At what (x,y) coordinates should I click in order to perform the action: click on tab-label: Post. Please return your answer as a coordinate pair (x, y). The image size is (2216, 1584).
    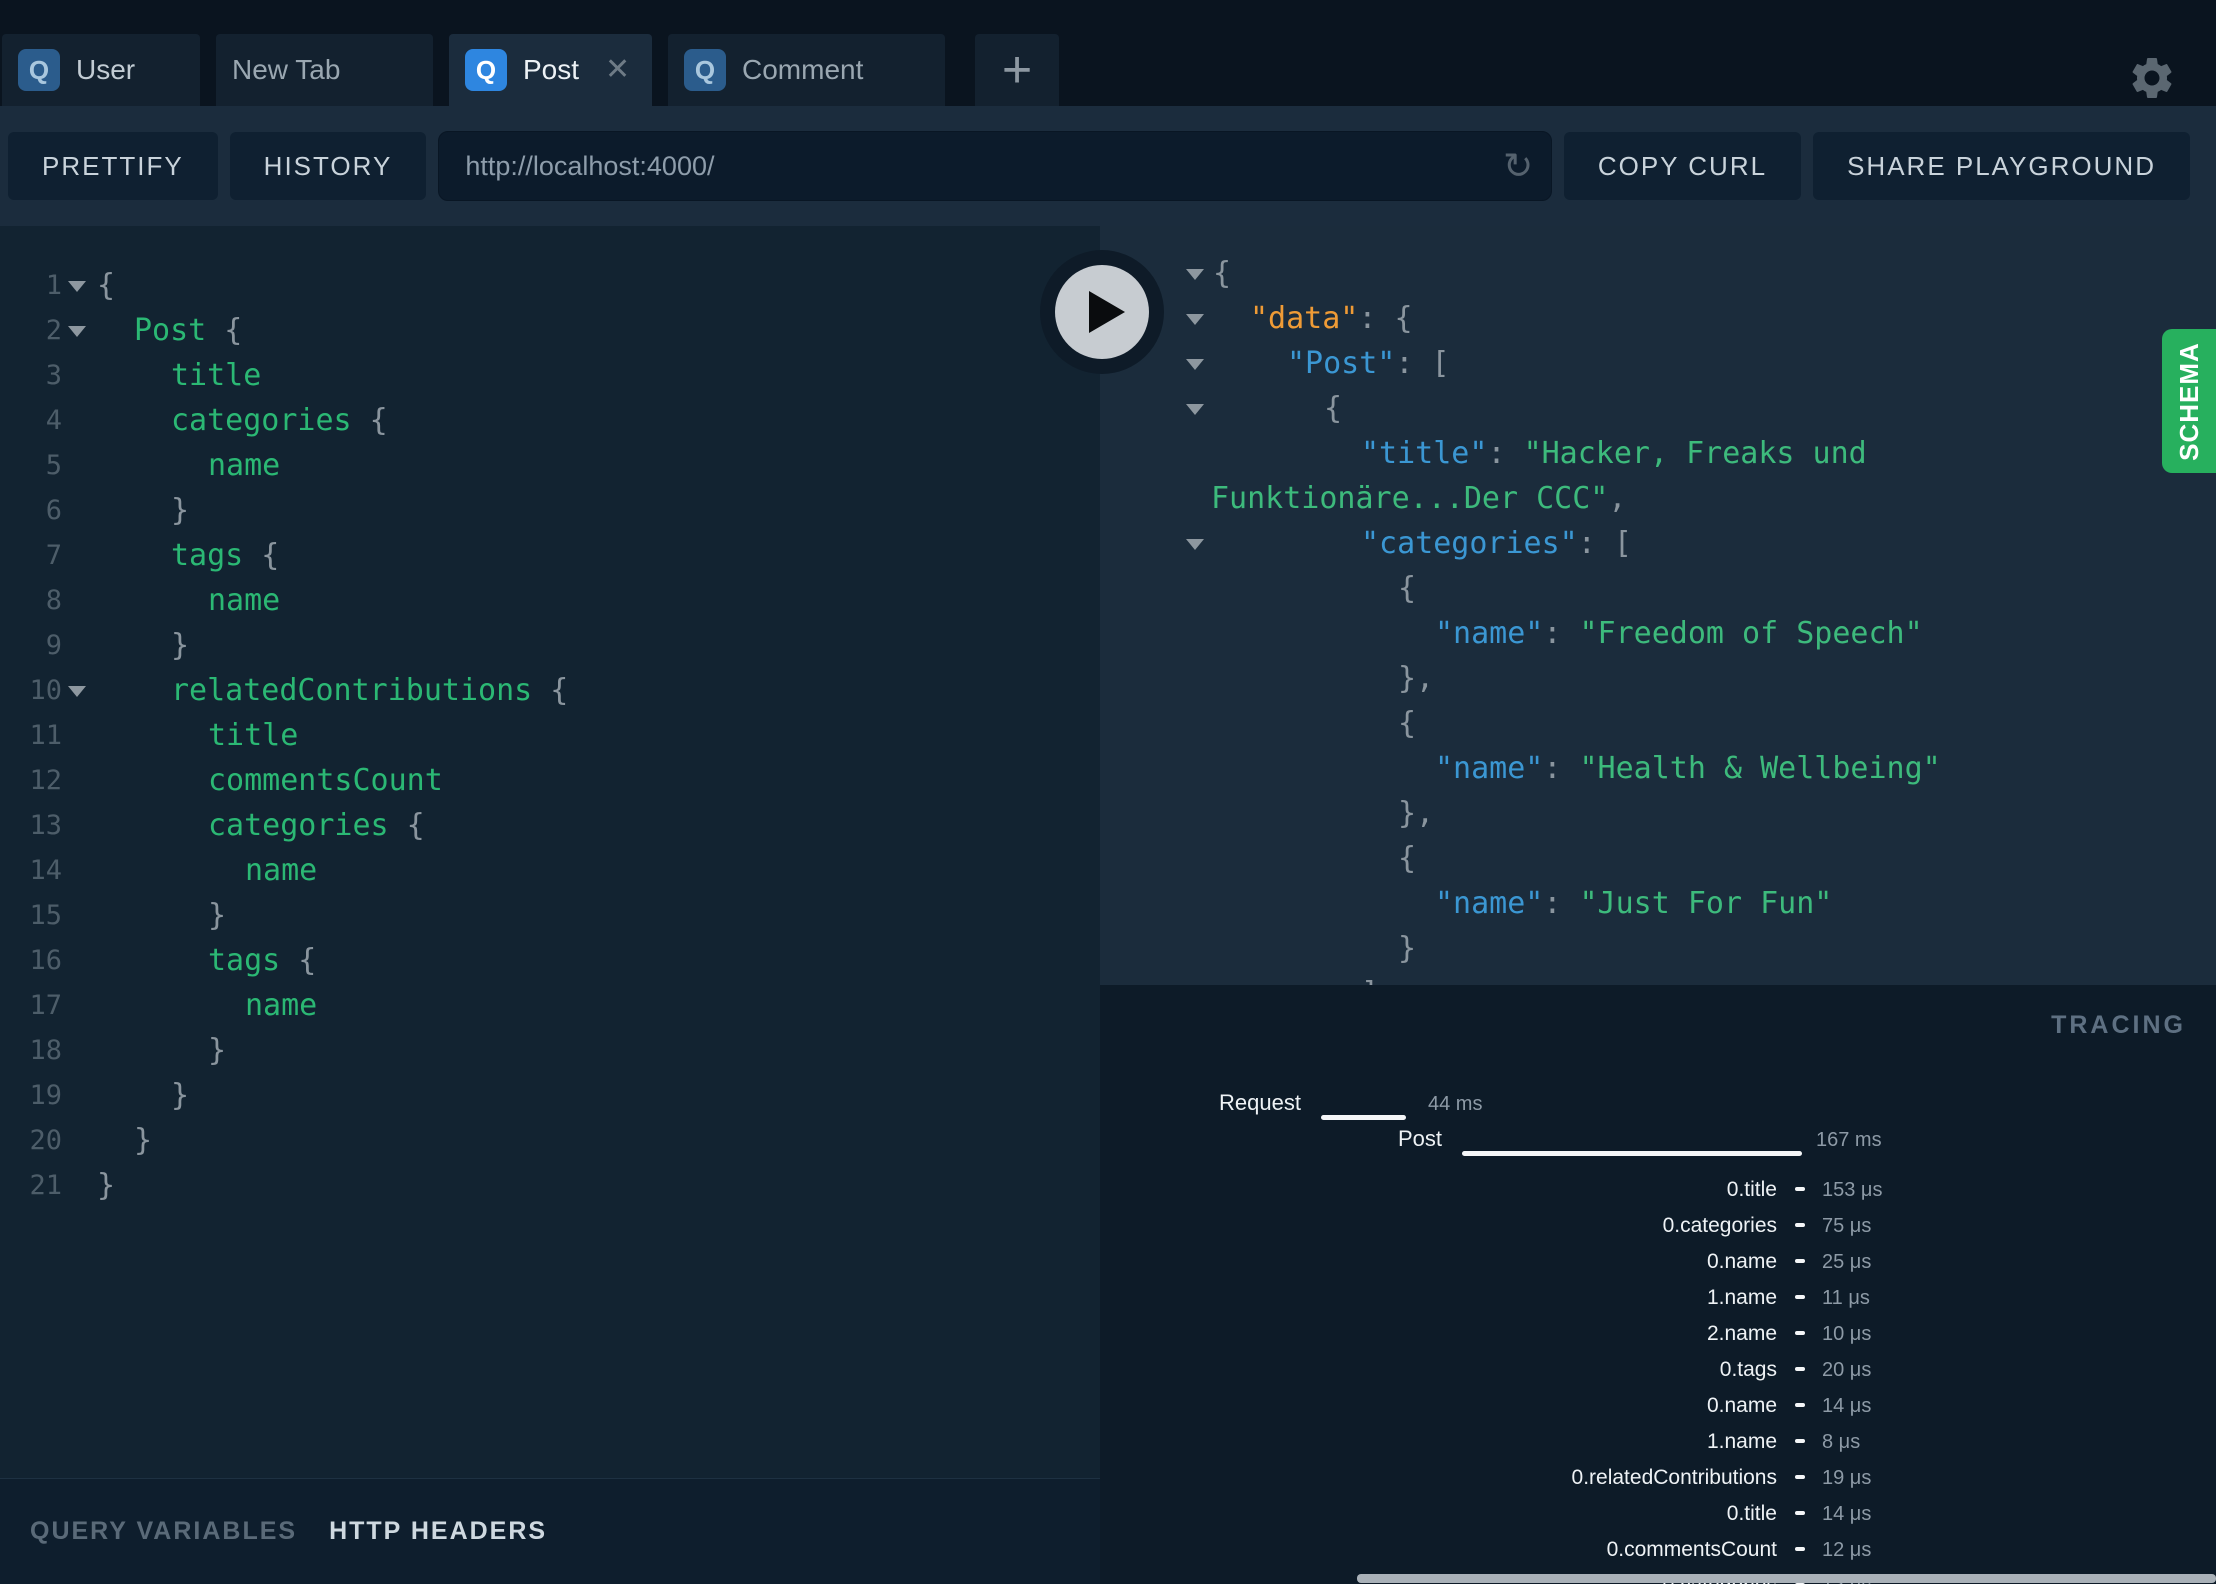
    Looking at the image, I should click on (551, 69).